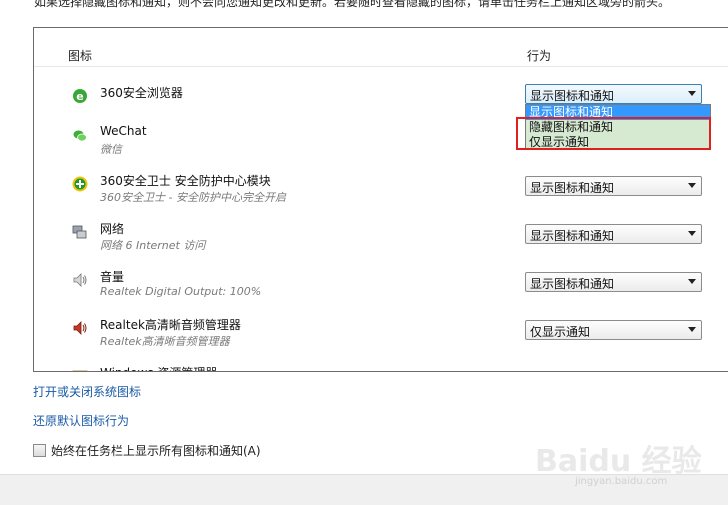 This screenshot has width=728, height=505. Describe the element at coordinates (81, 420) in the screenshot. I see `restore-default-link: 还原默认图标行为` at that location.